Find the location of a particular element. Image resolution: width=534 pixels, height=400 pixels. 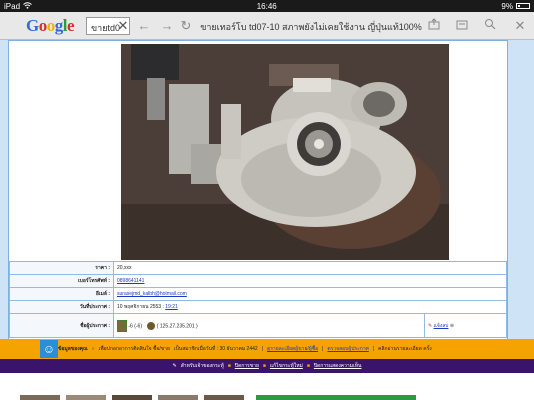

post-date-label: วันที่ประกาศ : is located at coordinates (61, 307).